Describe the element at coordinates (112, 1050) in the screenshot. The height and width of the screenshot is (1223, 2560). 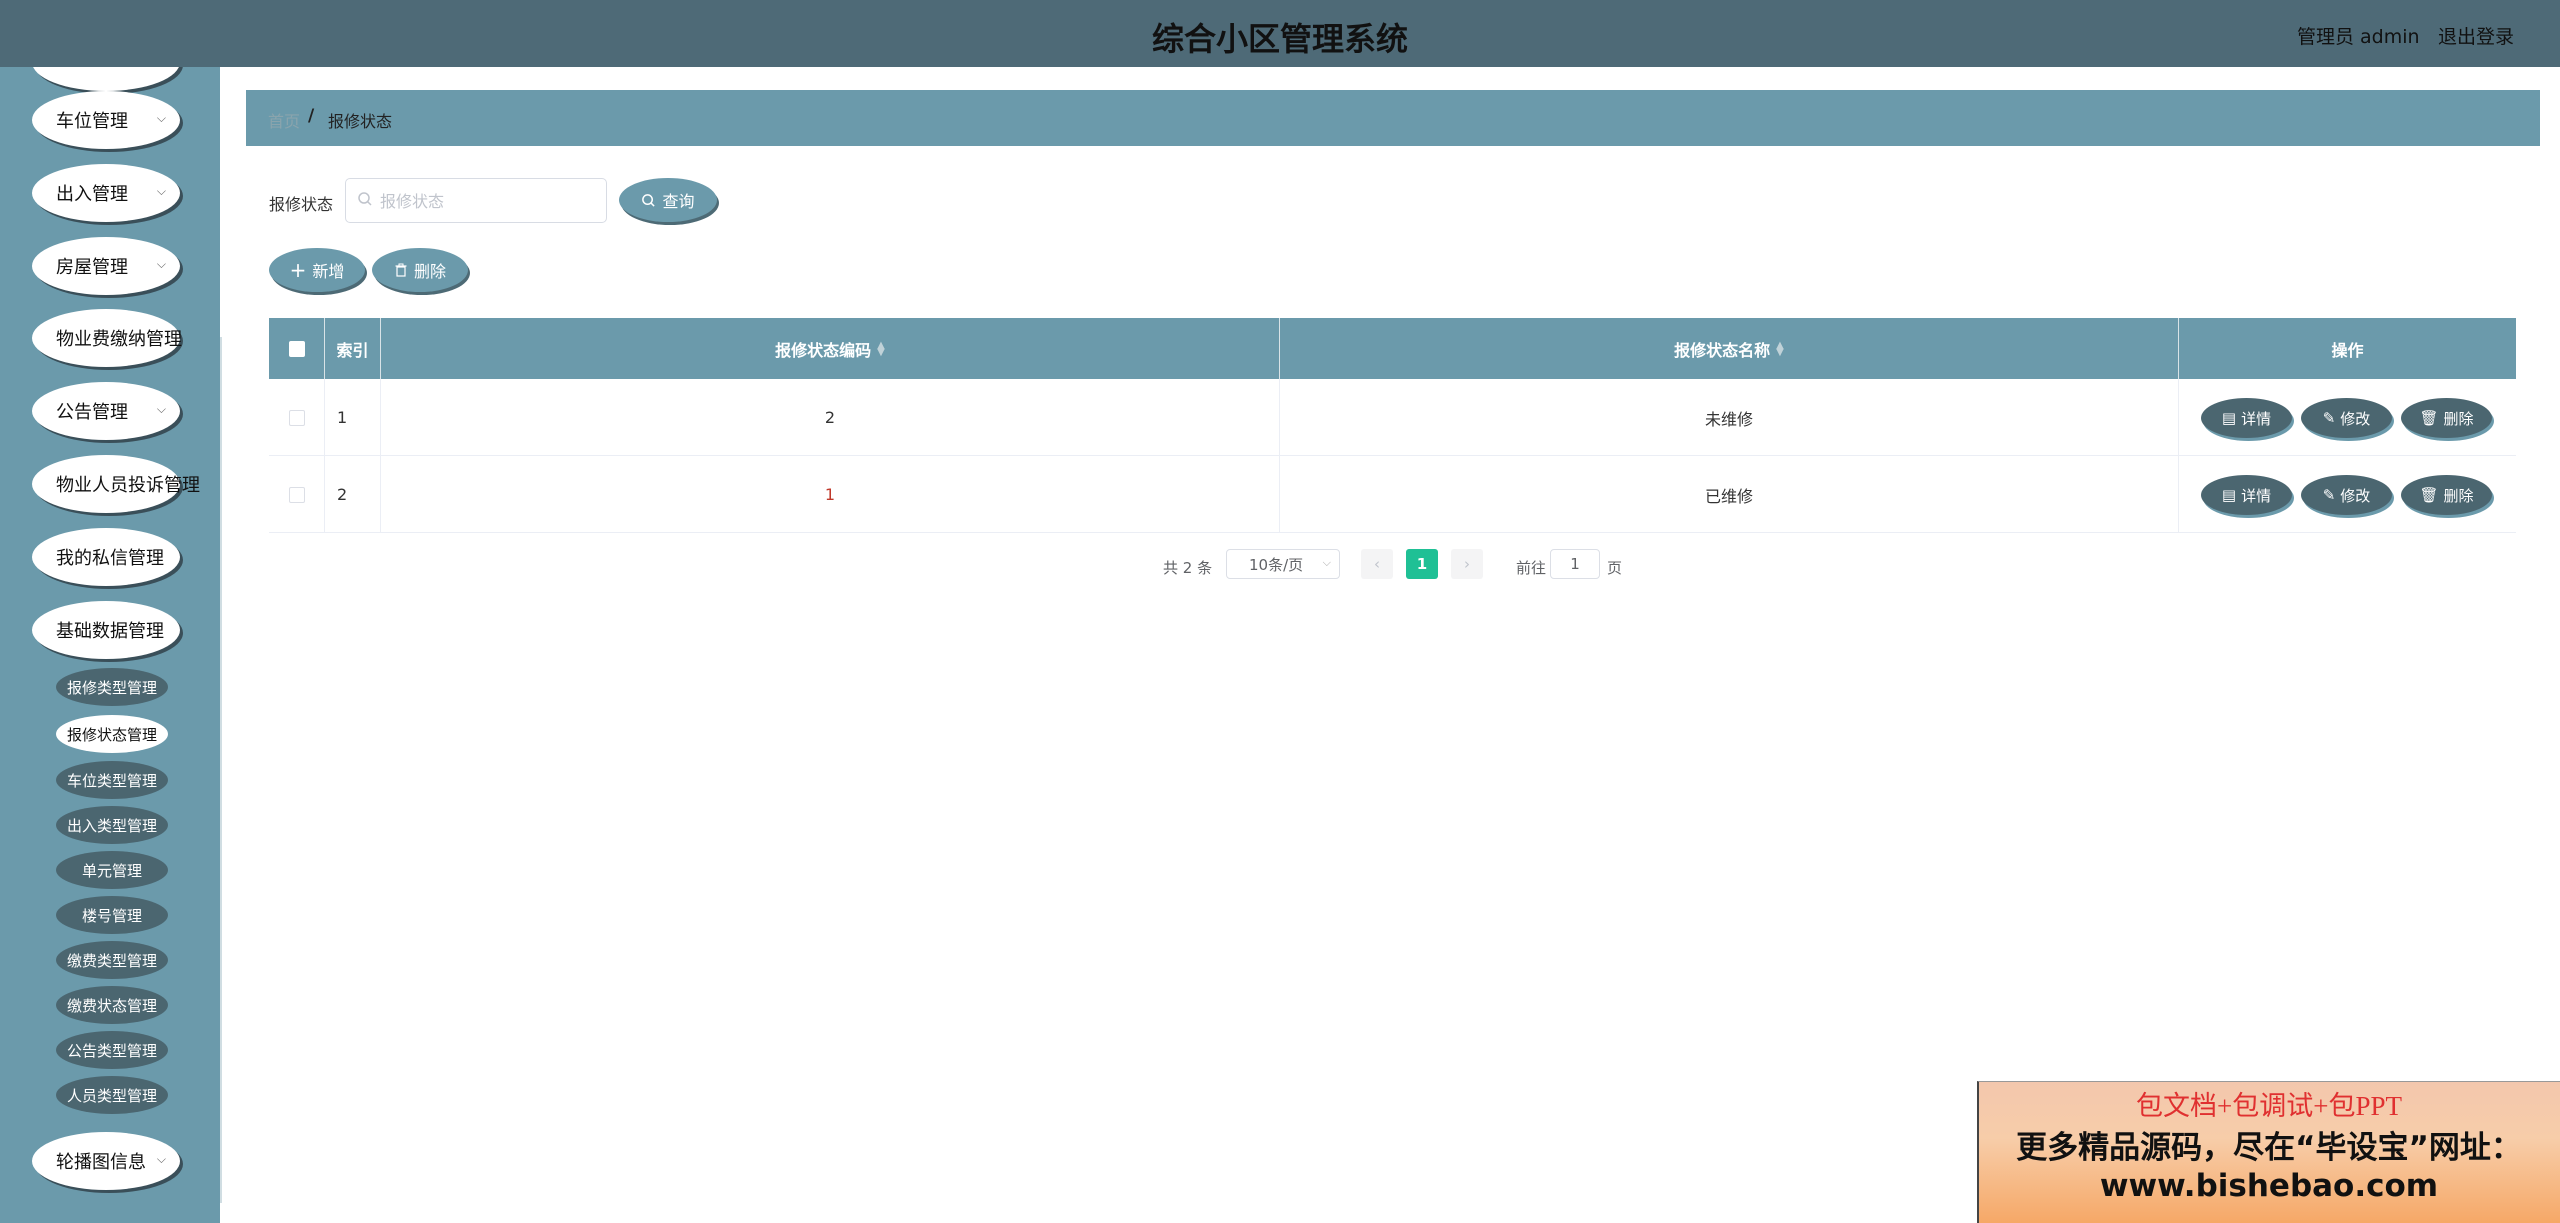
I see `submenu-notice-type: 公告类型管理` at that location.